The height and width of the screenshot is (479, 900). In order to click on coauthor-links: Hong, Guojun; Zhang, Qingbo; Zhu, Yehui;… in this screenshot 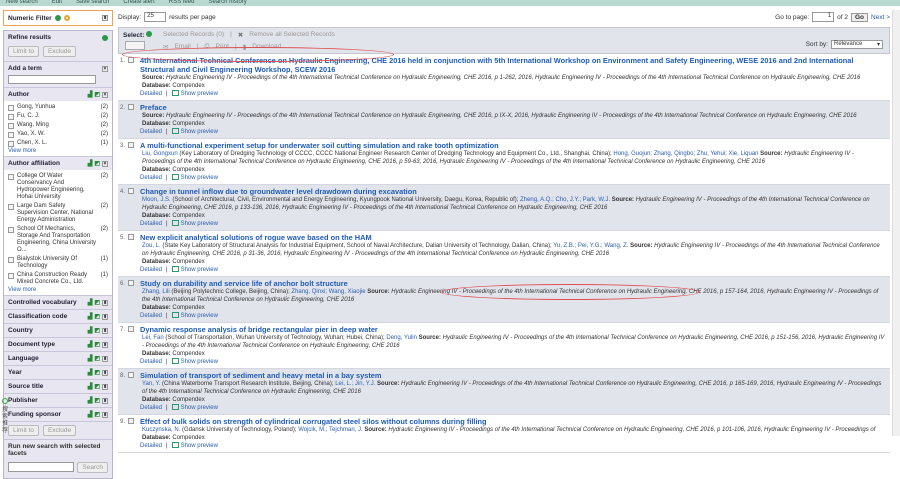, I will do `click(685, 154)`.